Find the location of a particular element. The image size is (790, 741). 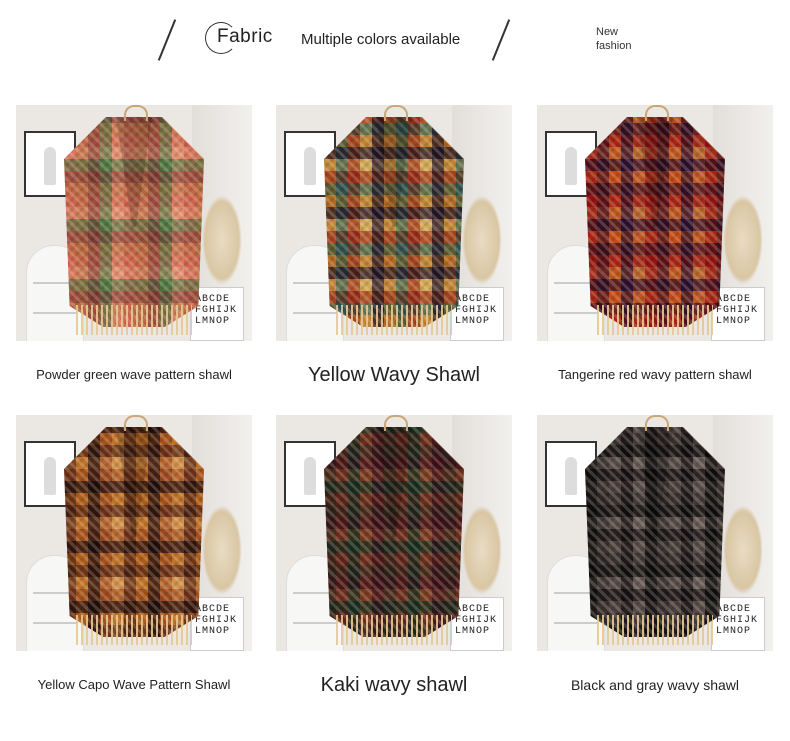

tagline: Multiple colors available is located at coordinates (381, 39).